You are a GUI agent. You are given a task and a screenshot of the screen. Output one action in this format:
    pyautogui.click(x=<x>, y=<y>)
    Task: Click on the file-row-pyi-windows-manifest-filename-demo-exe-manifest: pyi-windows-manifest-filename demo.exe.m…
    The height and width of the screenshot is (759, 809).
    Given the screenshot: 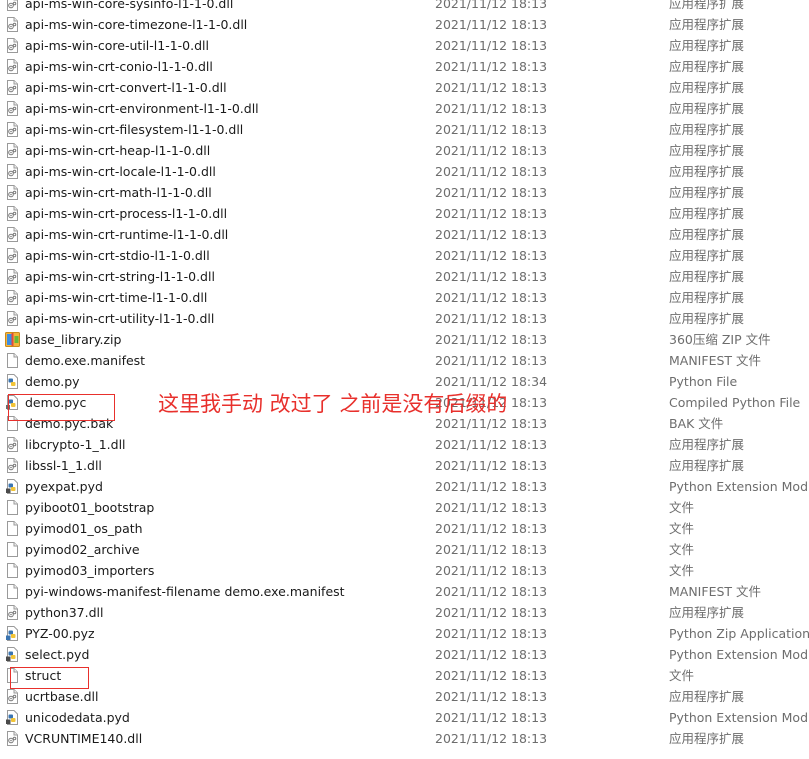 What is the action you would take?
    pyautogui.click(x=404, y=591)
    